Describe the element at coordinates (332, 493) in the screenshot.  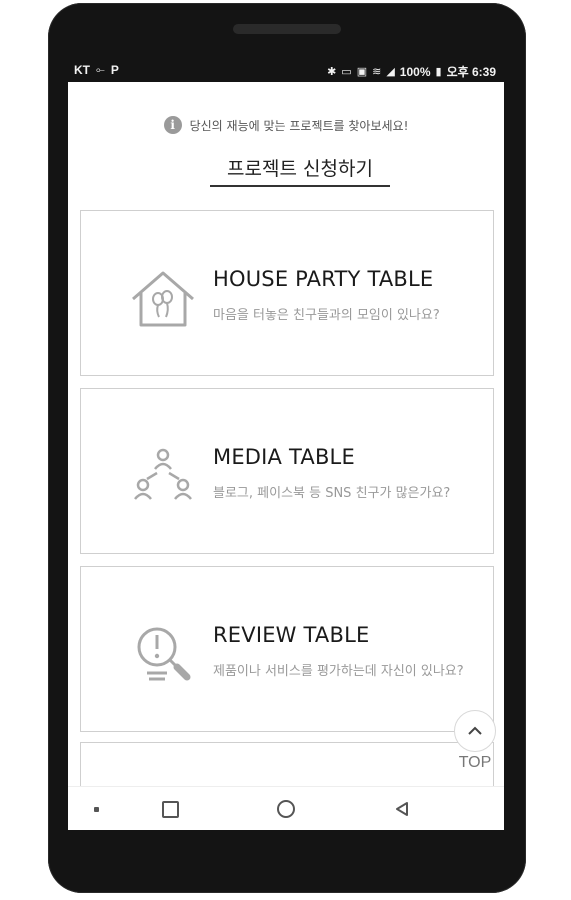
I see `card-description: 블로그, 페이스북 등 SNS 친구가 많은가요?` at that location.